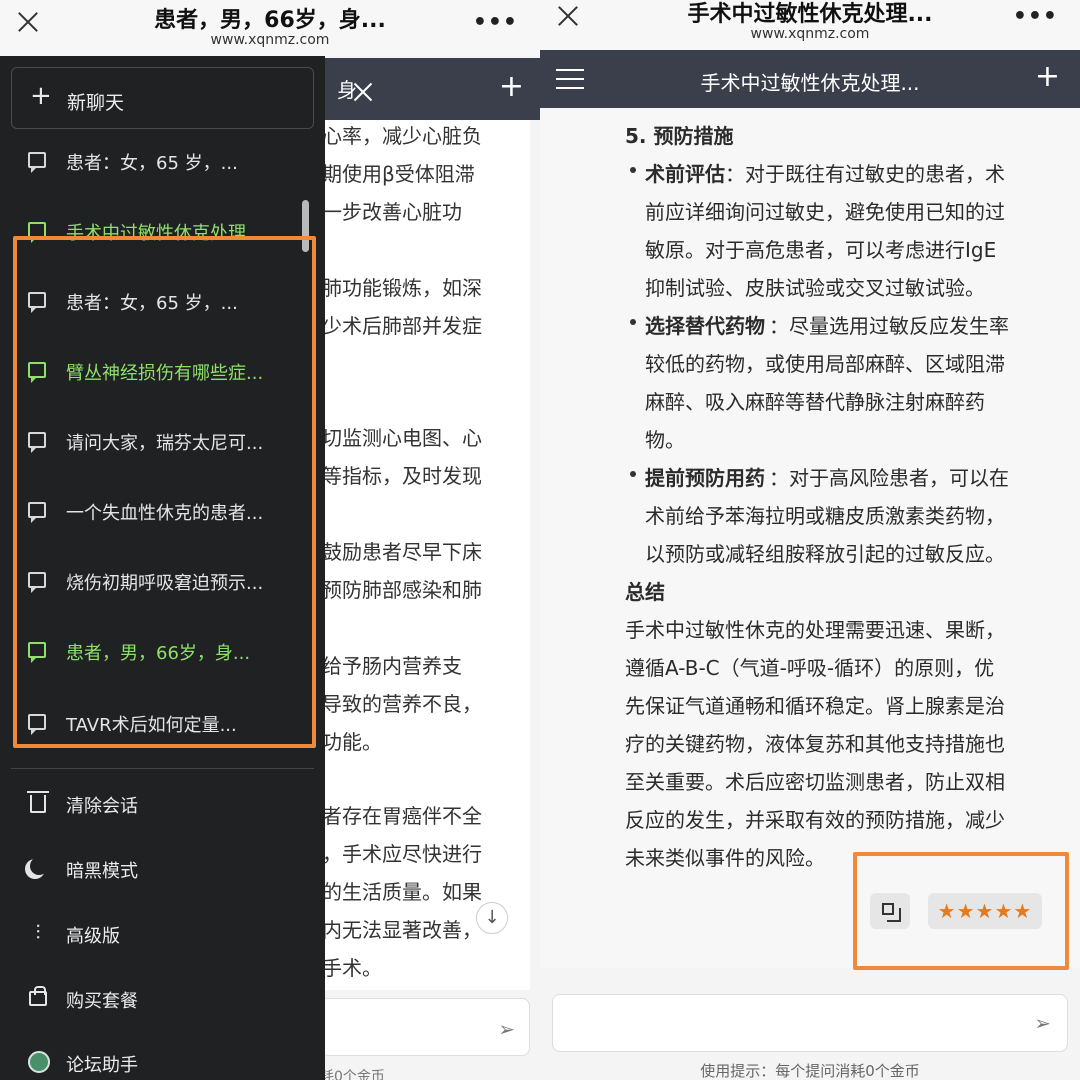 This screenshot has height=1080, width=1080. I want to click on background-message-line: 给予肠内营养支, so click(393, 666).